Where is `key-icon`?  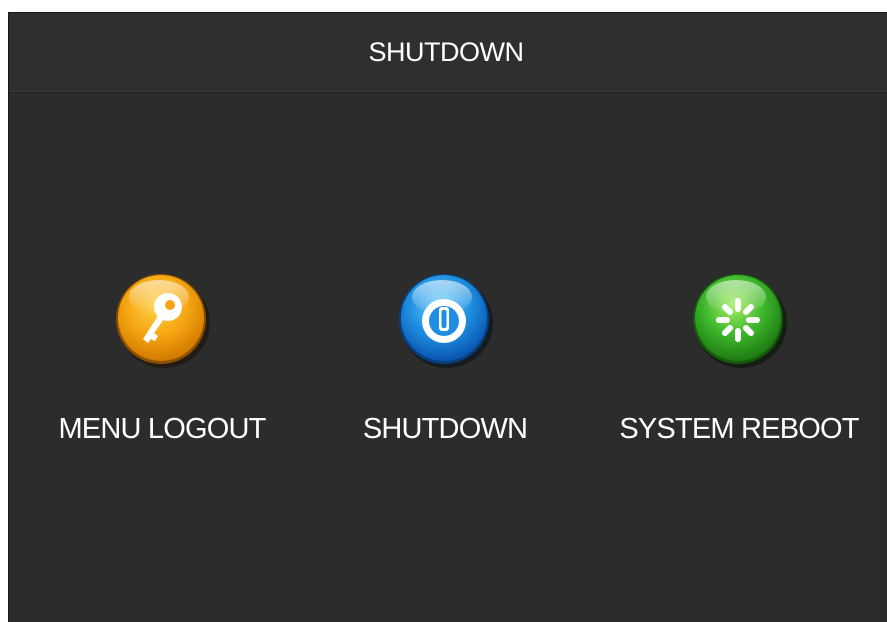
key-icon is located at coordinates (162, 319).